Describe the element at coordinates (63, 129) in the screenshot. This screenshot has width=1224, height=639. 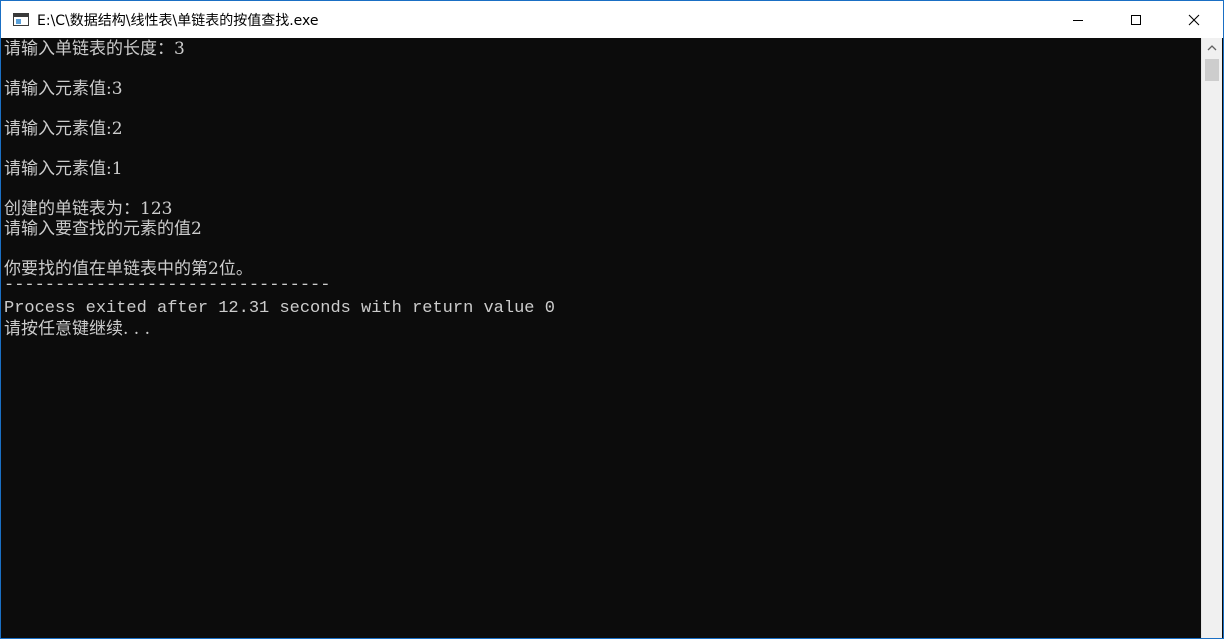
I see `console-line: 请输入元素值:2` at that location.